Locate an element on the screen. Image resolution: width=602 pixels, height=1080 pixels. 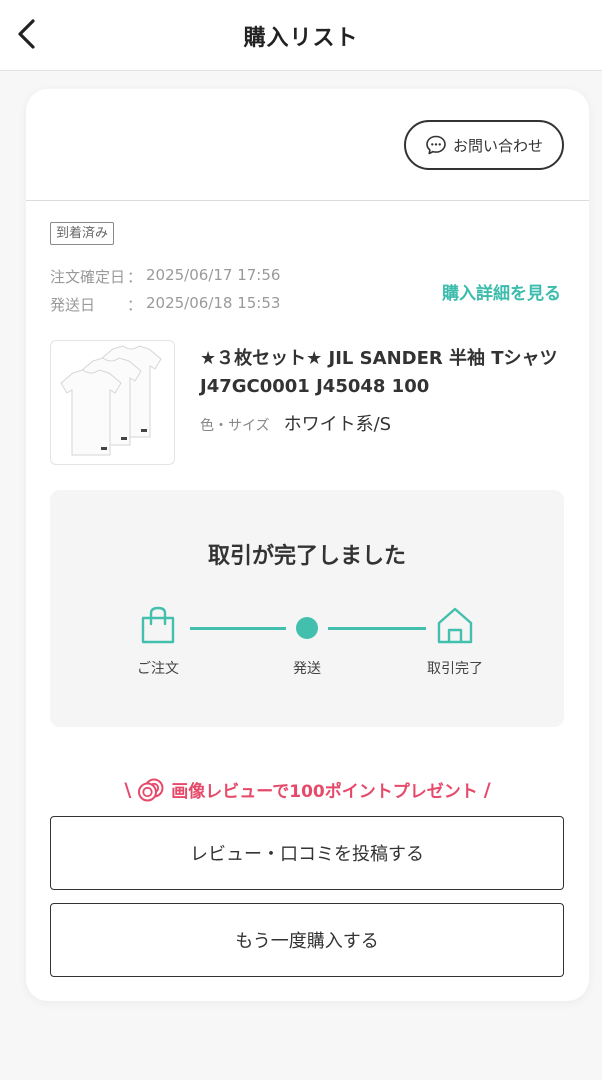
step-label-complete: 取引完了 is located at coordinates (455, 669).